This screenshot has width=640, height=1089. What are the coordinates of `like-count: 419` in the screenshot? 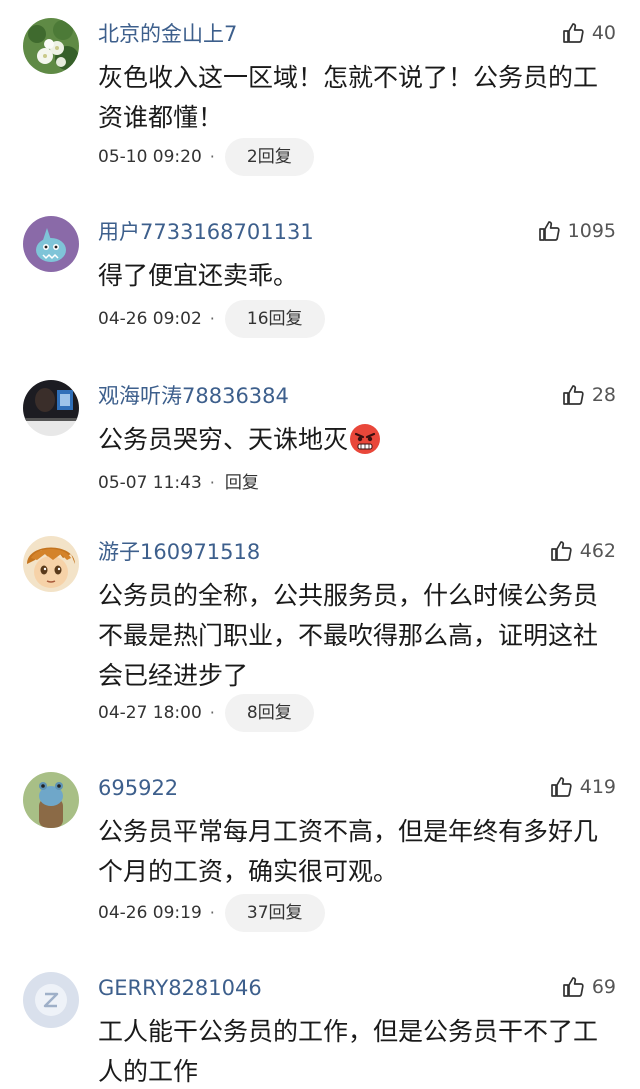 It's located at (597, 787).